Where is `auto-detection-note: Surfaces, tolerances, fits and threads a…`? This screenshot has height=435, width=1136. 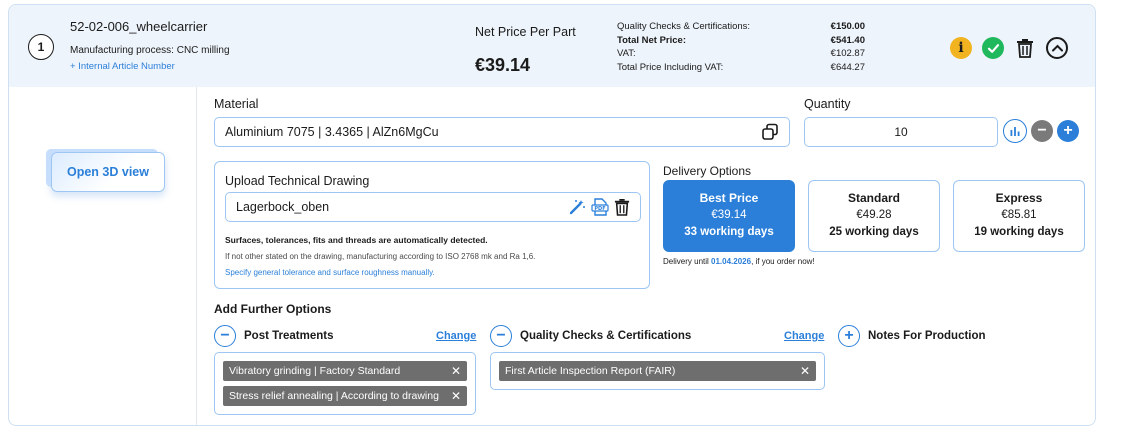
auto-detection-note: Surfaces, tolerances, fits and threads a… is located at coordinates (356, 240).